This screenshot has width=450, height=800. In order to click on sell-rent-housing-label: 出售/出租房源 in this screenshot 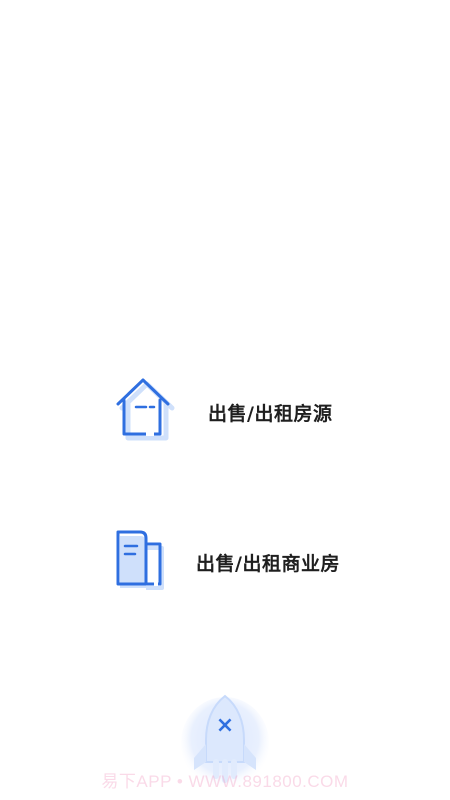, I will do `click(270, 413)`.